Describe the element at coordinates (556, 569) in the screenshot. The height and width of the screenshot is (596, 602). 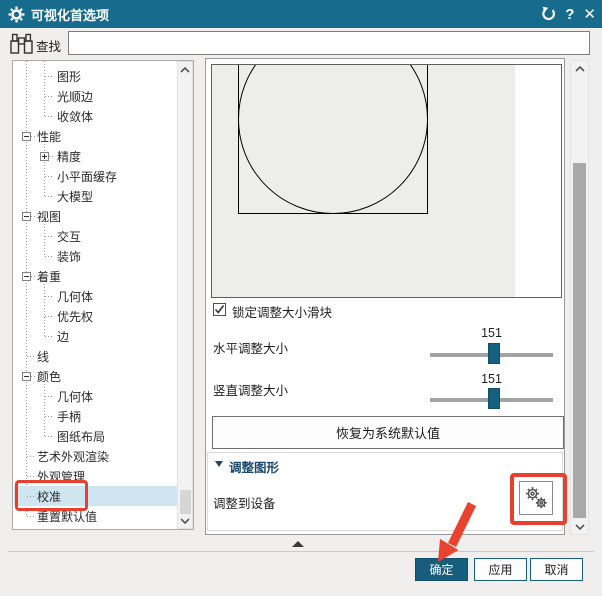
I see `cancel-button: 取消` at that location.